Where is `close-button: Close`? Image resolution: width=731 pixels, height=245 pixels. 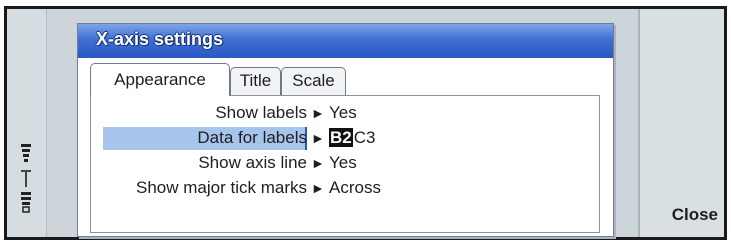
close-button: Close is located at coordinates (682, 217).